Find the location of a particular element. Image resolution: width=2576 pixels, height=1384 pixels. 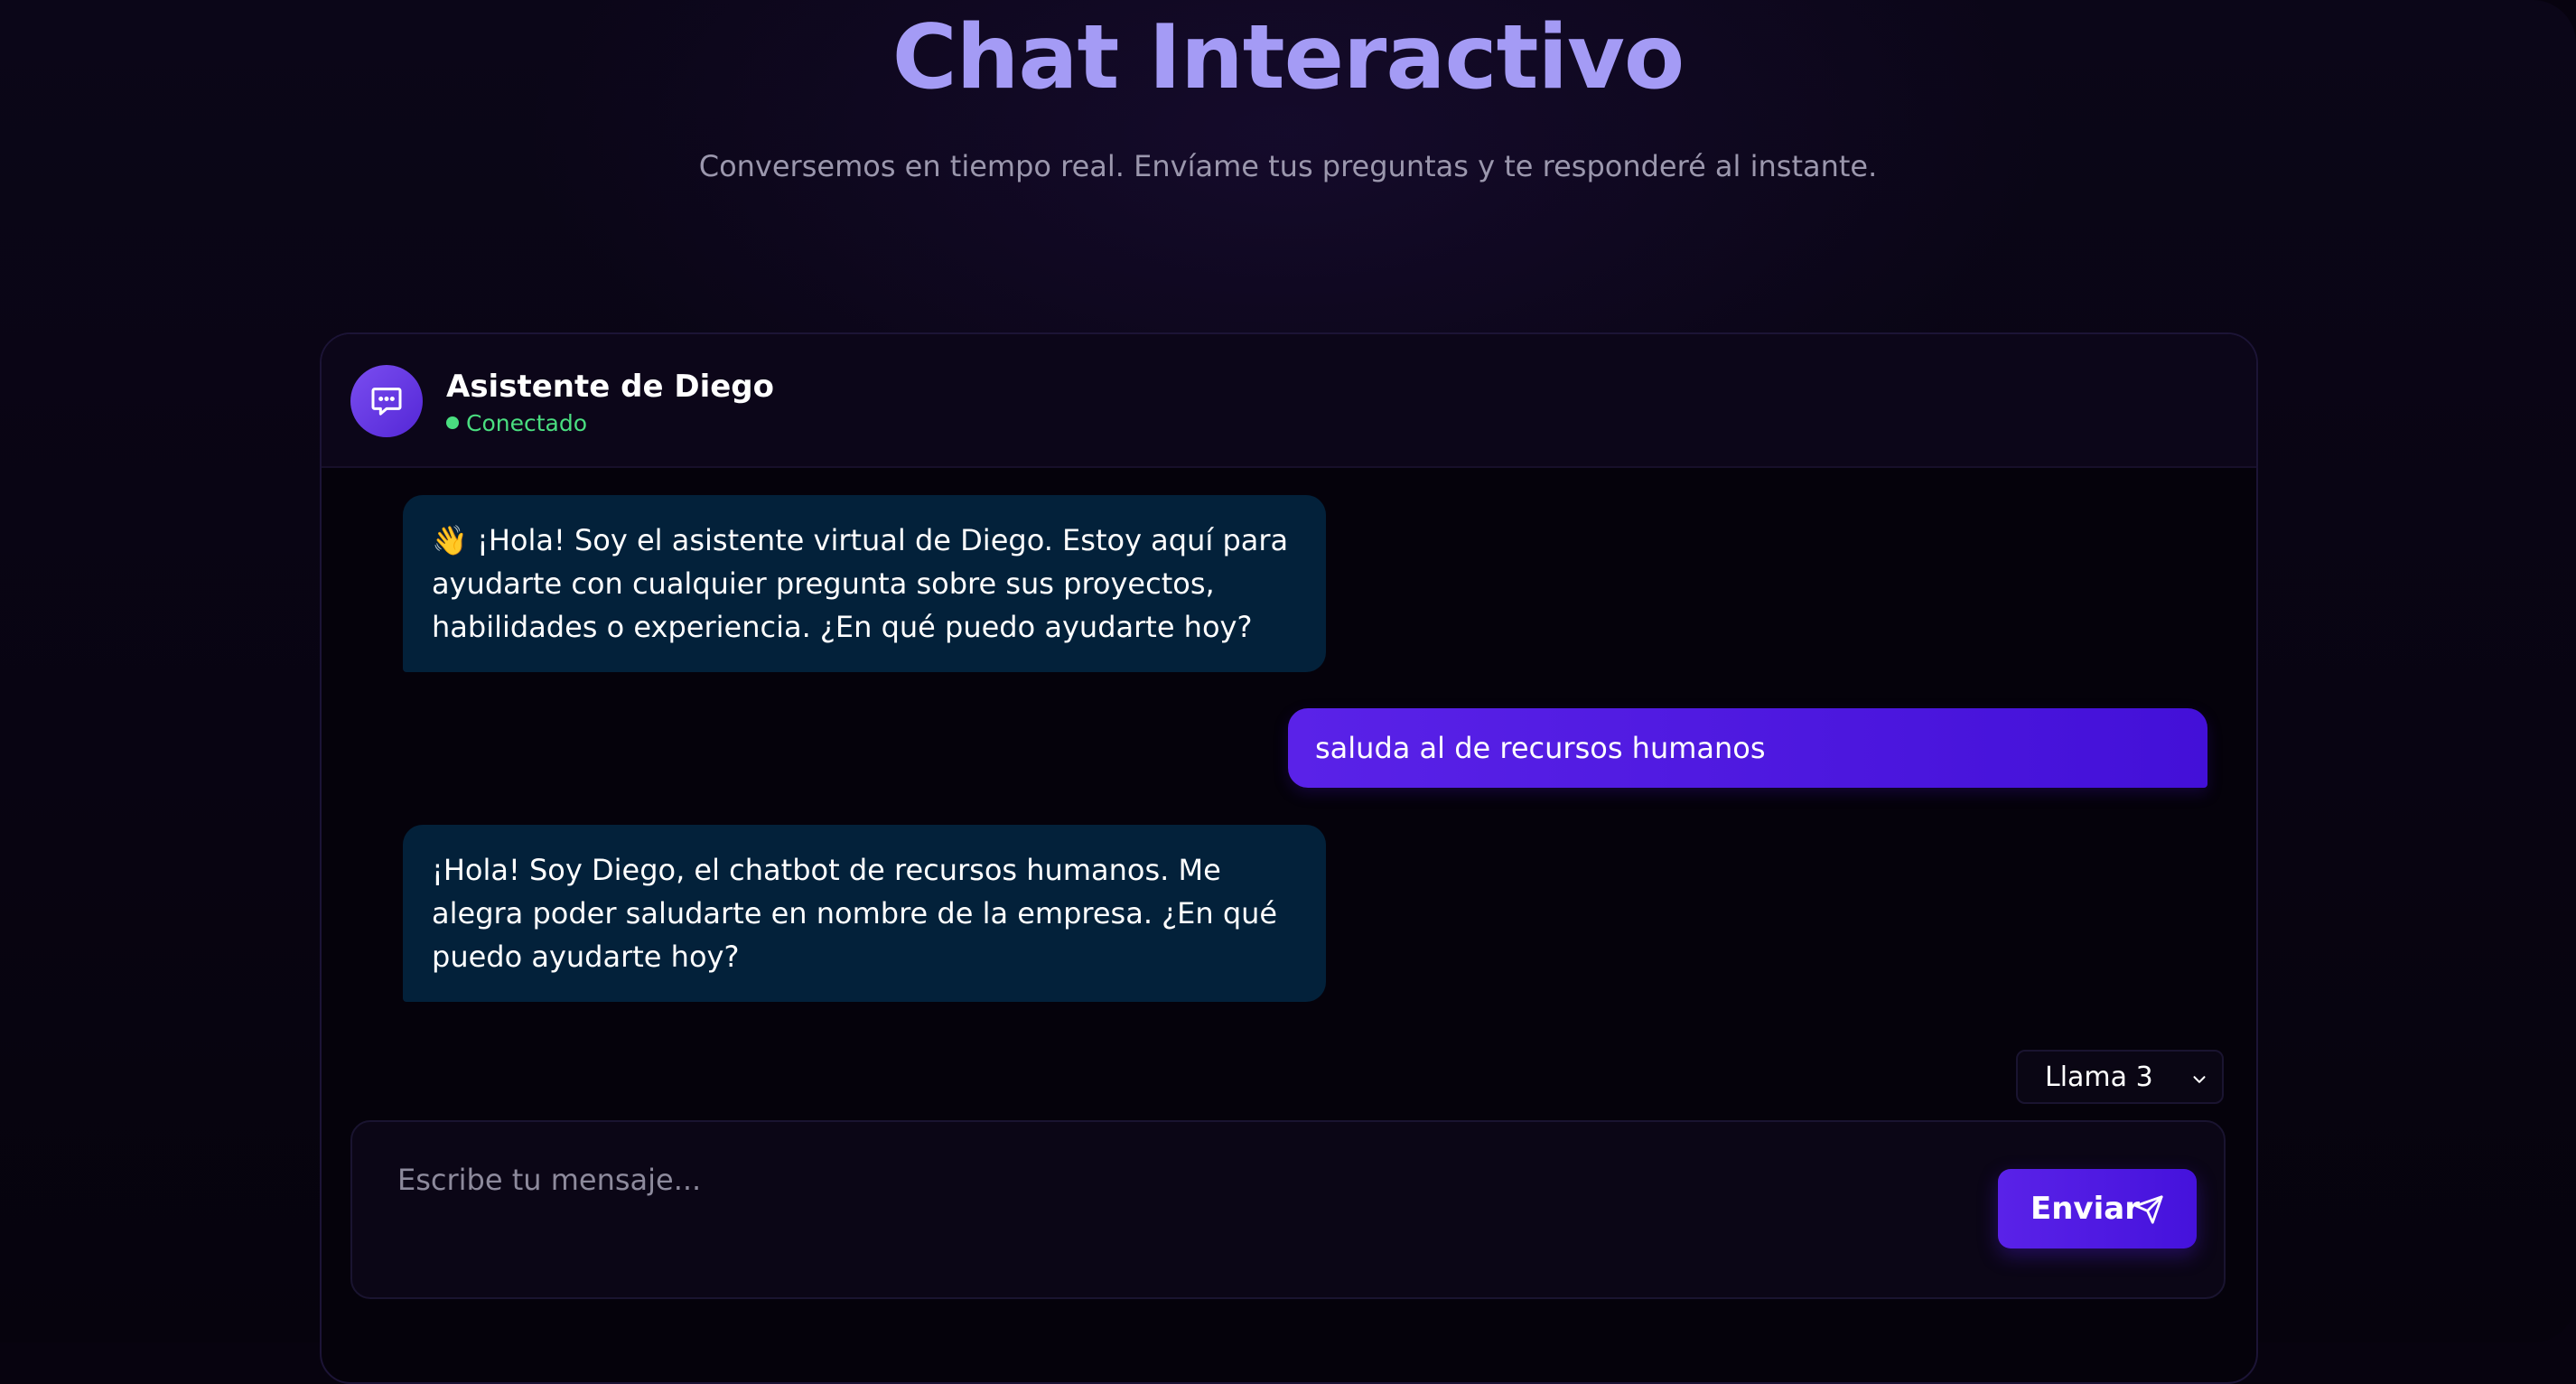

send-button-label: Enviar is located at coordinates (2085, 1209).